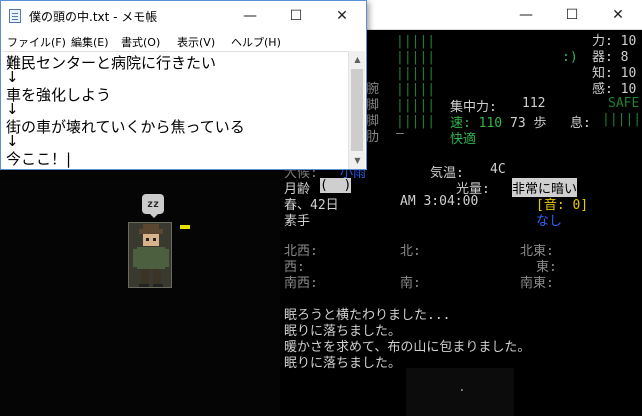 Image resolution: width=642 pixels, height=416 pixels. Describe the element at coordinates (537, 283) in the screenshot. I see `direction-se: 南東:` at that location.